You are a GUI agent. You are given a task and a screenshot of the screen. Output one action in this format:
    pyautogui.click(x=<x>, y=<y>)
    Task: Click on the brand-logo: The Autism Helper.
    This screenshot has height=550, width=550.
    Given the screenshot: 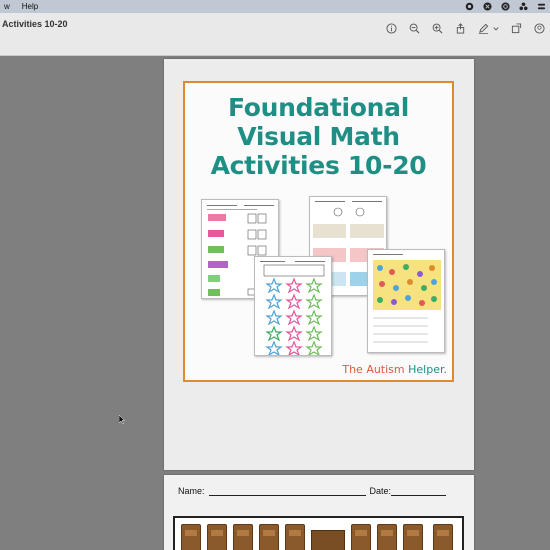 What is the action you would take?
    pyautogui.click(x=394, y=369)
    